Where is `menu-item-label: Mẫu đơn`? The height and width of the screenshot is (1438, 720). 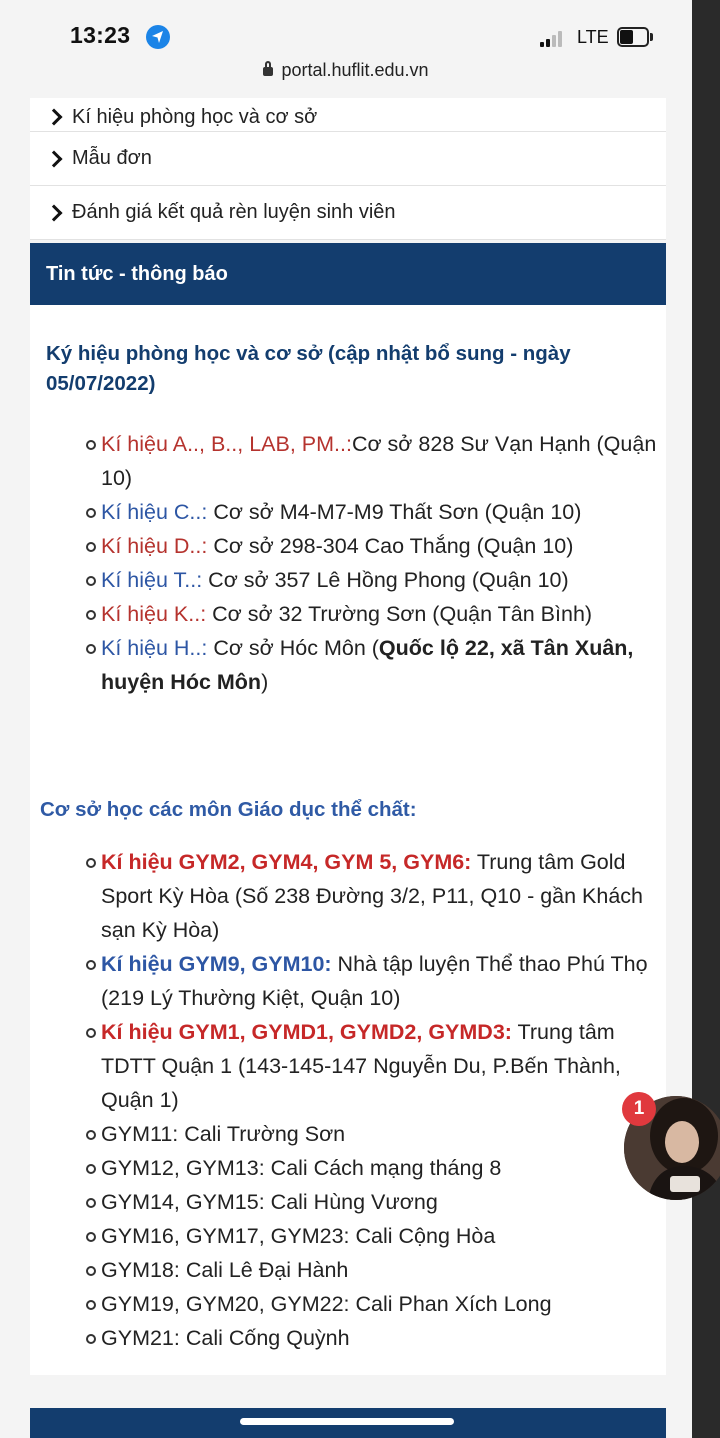 menu-item-label: Mẫu đơn is located at coordinates (112, 158).